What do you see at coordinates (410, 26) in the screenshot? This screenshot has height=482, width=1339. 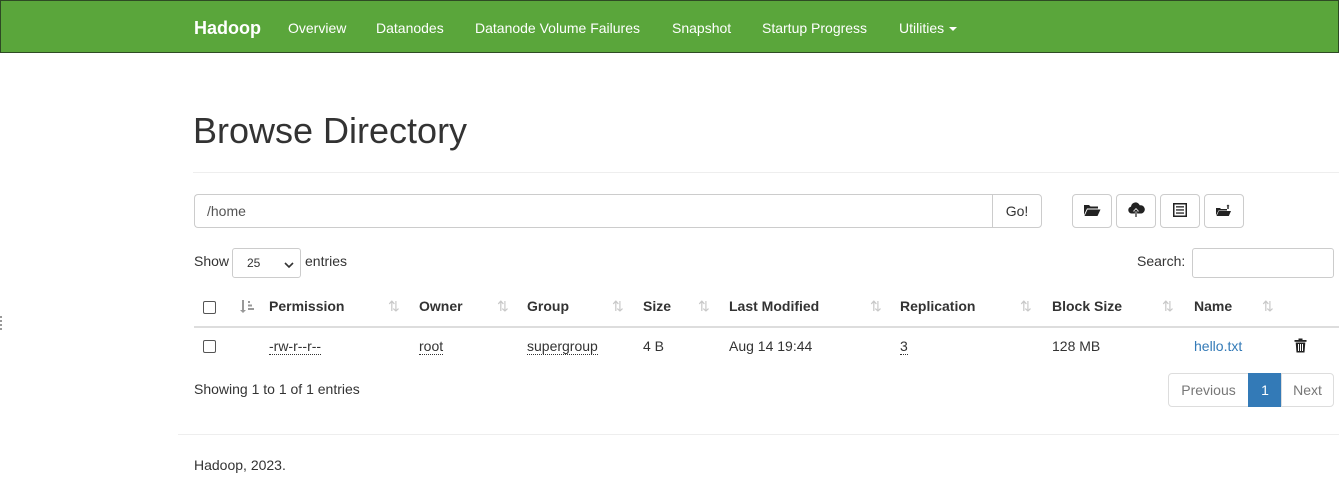 I see `nav-datanodes: Datanodes` at bounding box center [410, 26].